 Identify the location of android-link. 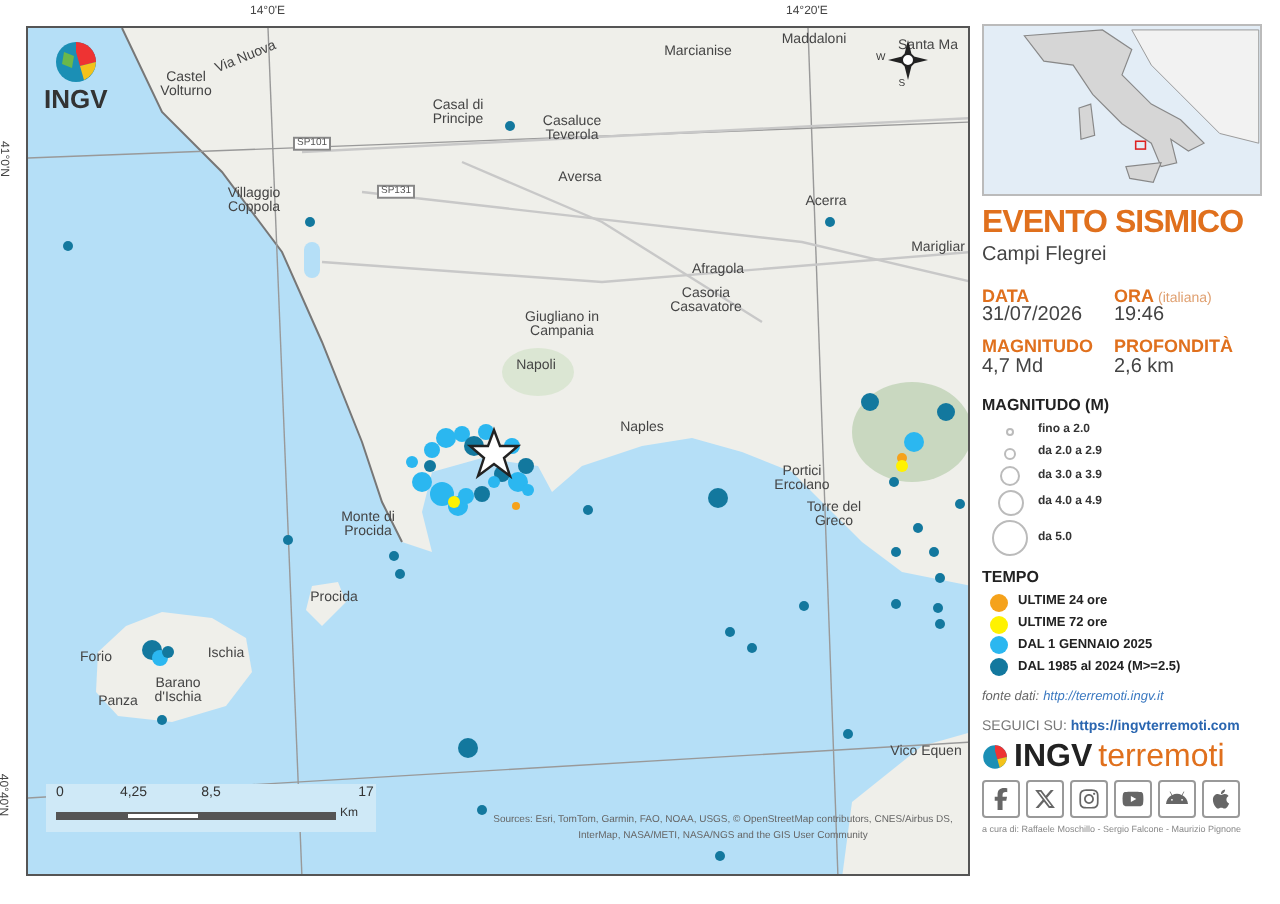
(1177, 798).